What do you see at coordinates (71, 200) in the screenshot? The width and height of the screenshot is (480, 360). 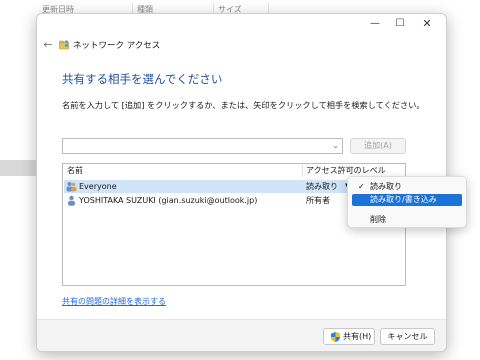 I see `user-icon` at bounding box center [71, 200].